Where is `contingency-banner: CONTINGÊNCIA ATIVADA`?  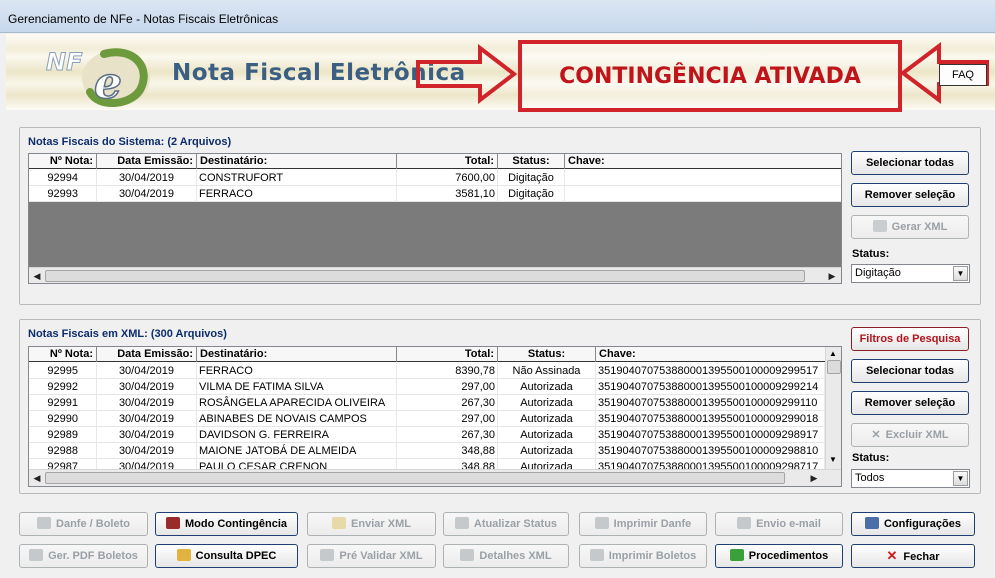
contingency-banner: CONTINGÊNCIA ATIVADA is located at coordinates (710, 76).